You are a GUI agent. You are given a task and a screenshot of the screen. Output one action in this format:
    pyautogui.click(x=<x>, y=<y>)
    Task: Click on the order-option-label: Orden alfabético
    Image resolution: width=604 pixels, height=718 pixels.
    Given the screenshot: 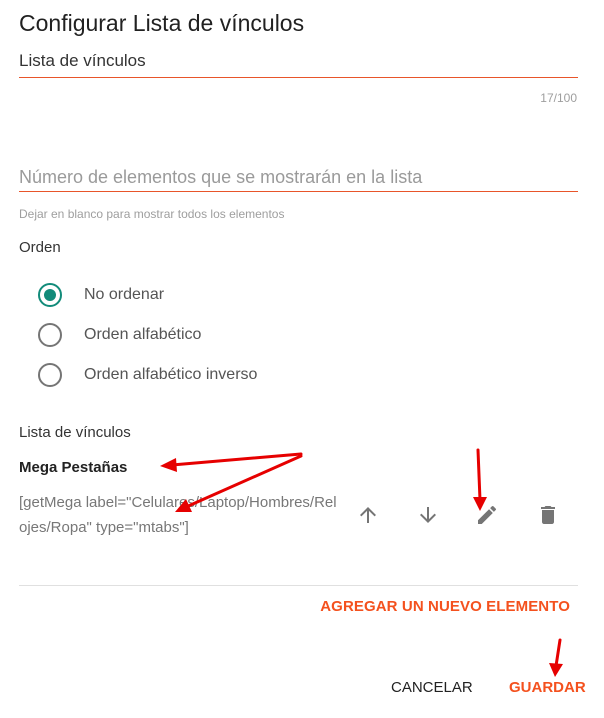 What is the action you would take?
    pyautogui.click(x=143, y=334)
    